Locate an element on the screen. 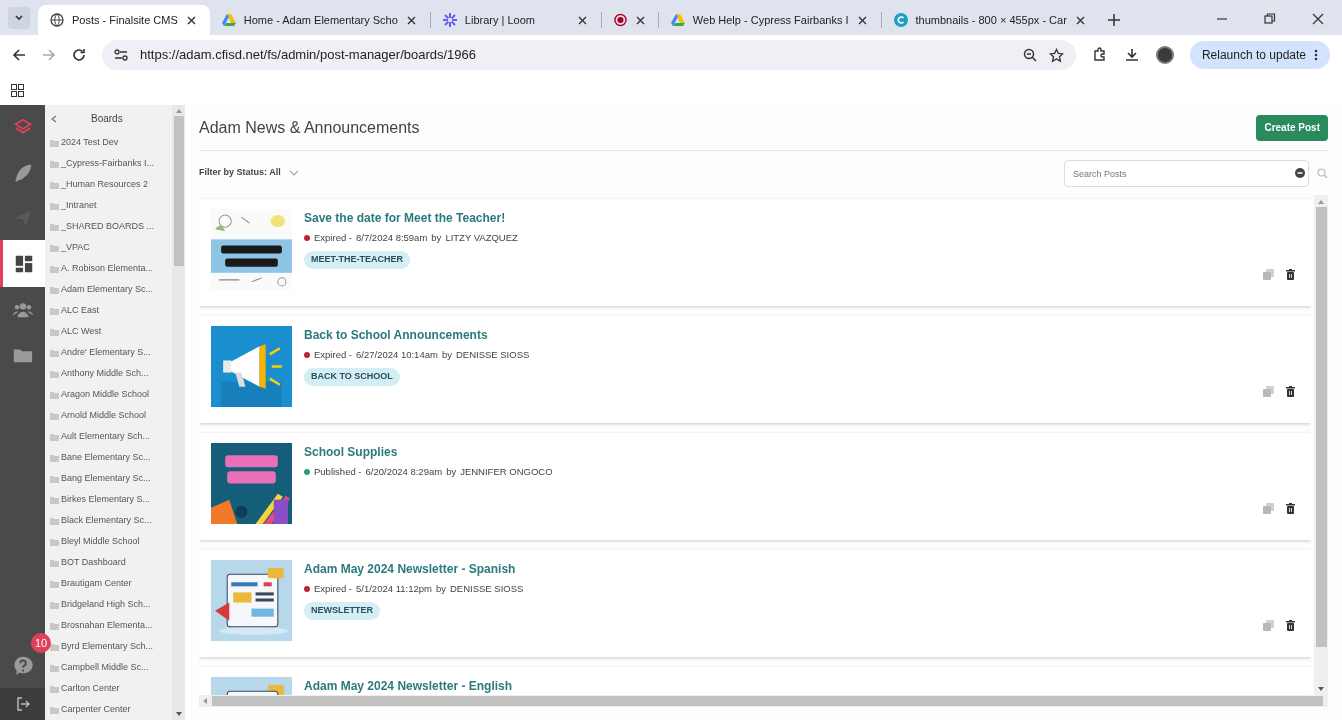  clear-icon is located at coordinates (1300, 172).